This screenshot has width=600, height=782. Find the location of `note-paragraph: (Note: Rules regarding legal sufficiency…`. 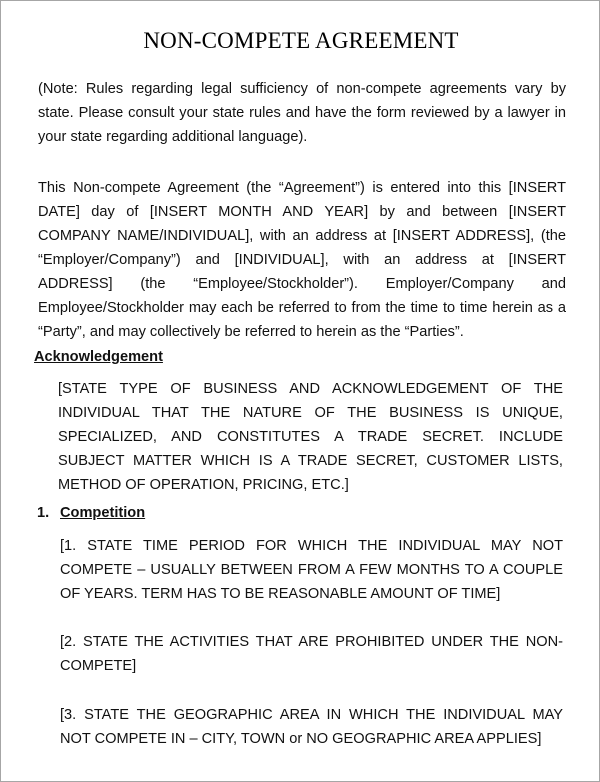

note-paragraph: (Note: Rules regarding legal sufficiency… is located at coordinates (302, 113).